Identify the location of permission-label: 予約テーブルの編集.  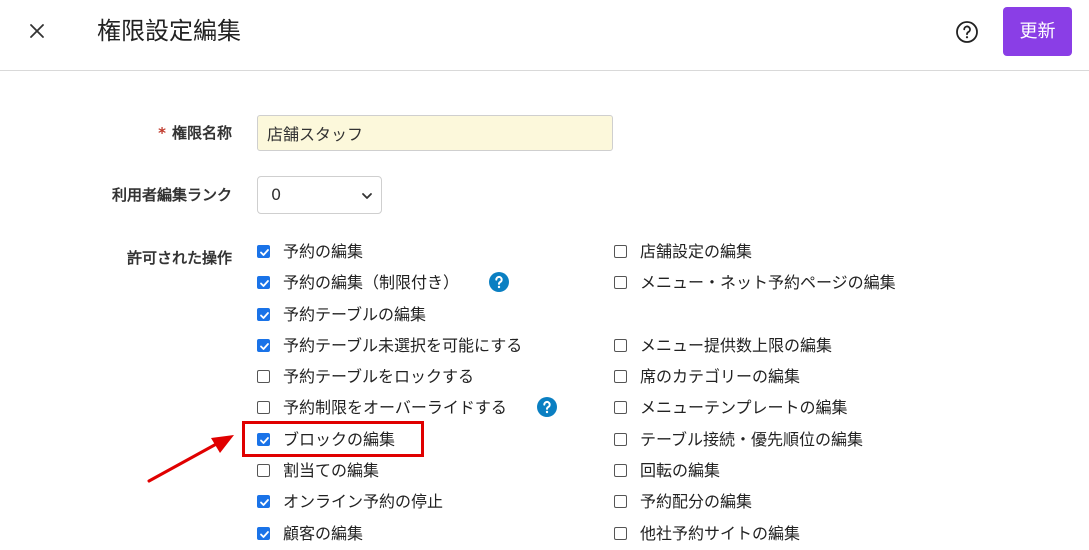
(355, 314).